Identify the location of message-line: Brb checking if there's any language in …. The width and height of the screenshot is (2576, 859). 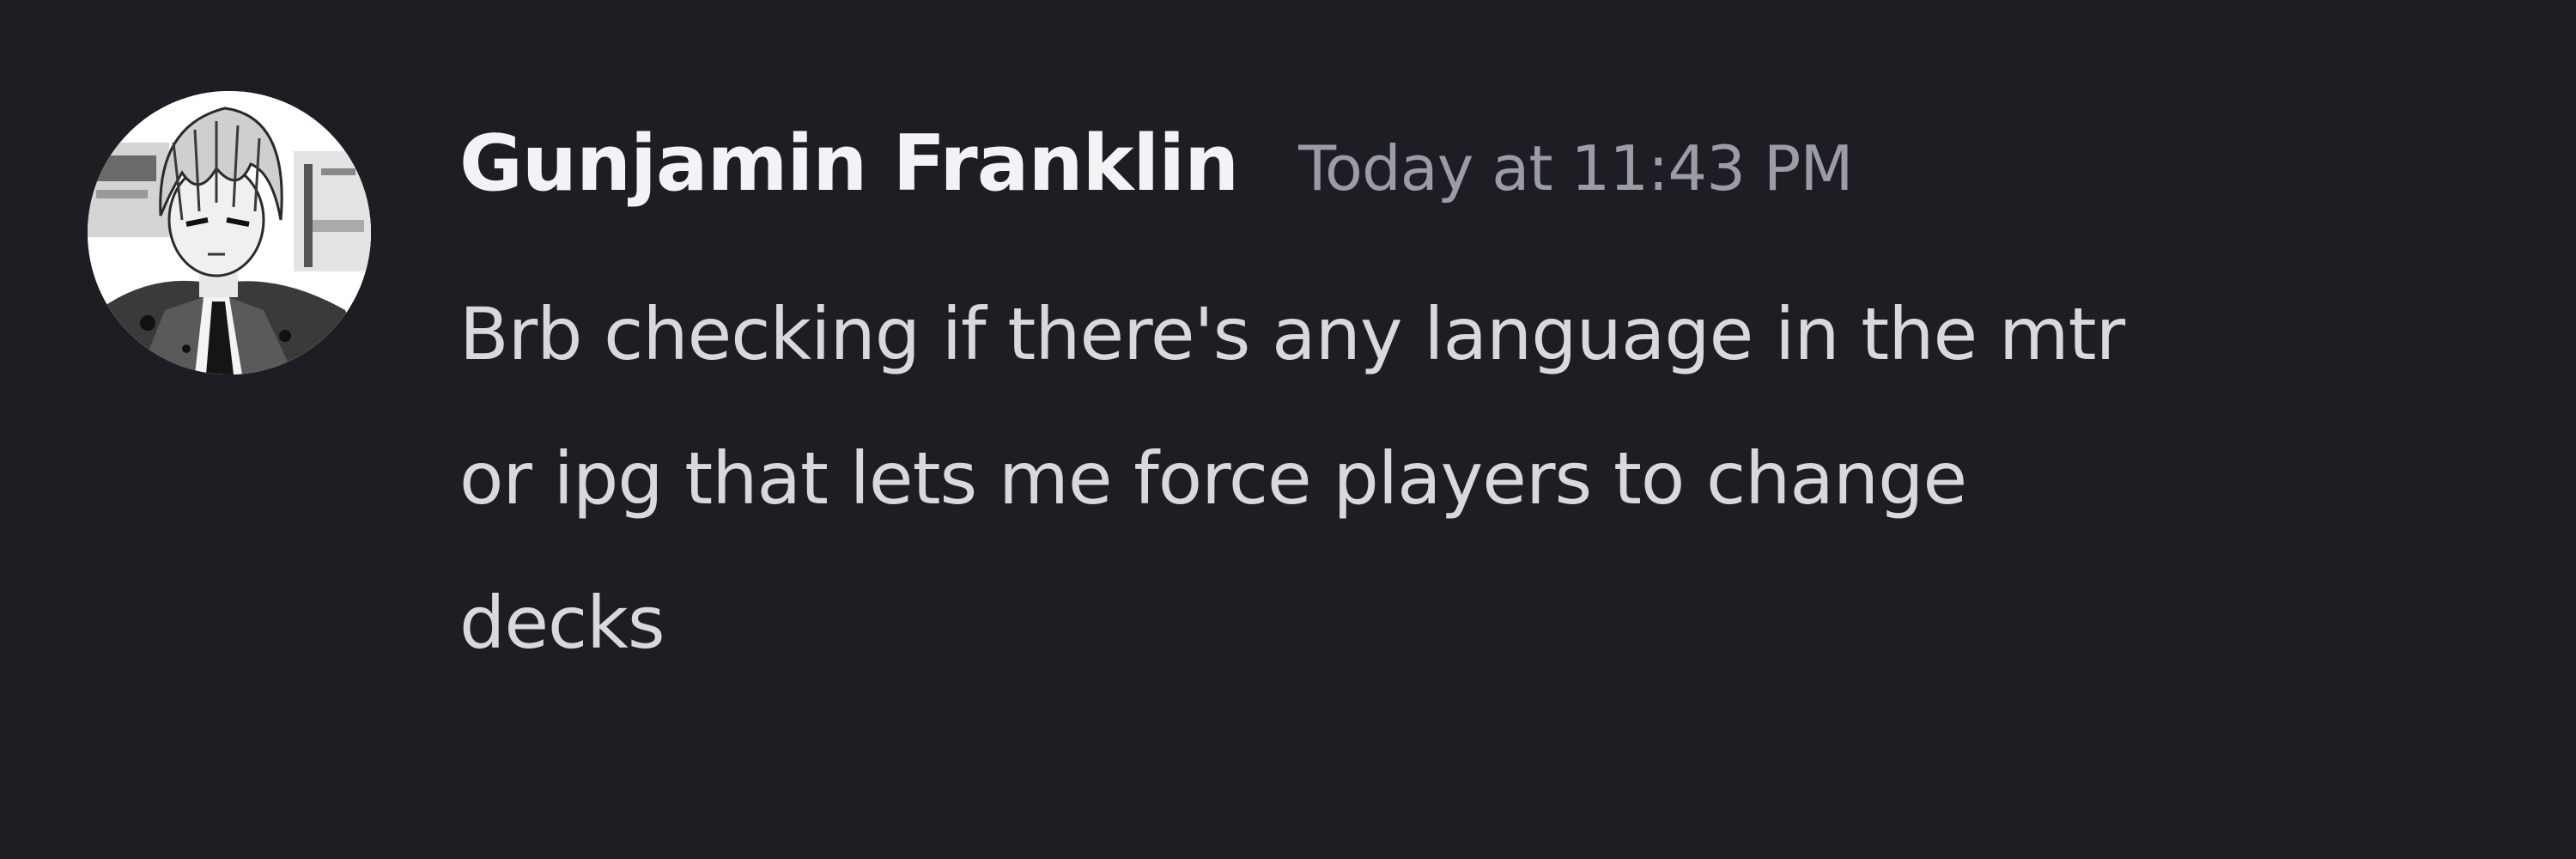
(1292, 334).